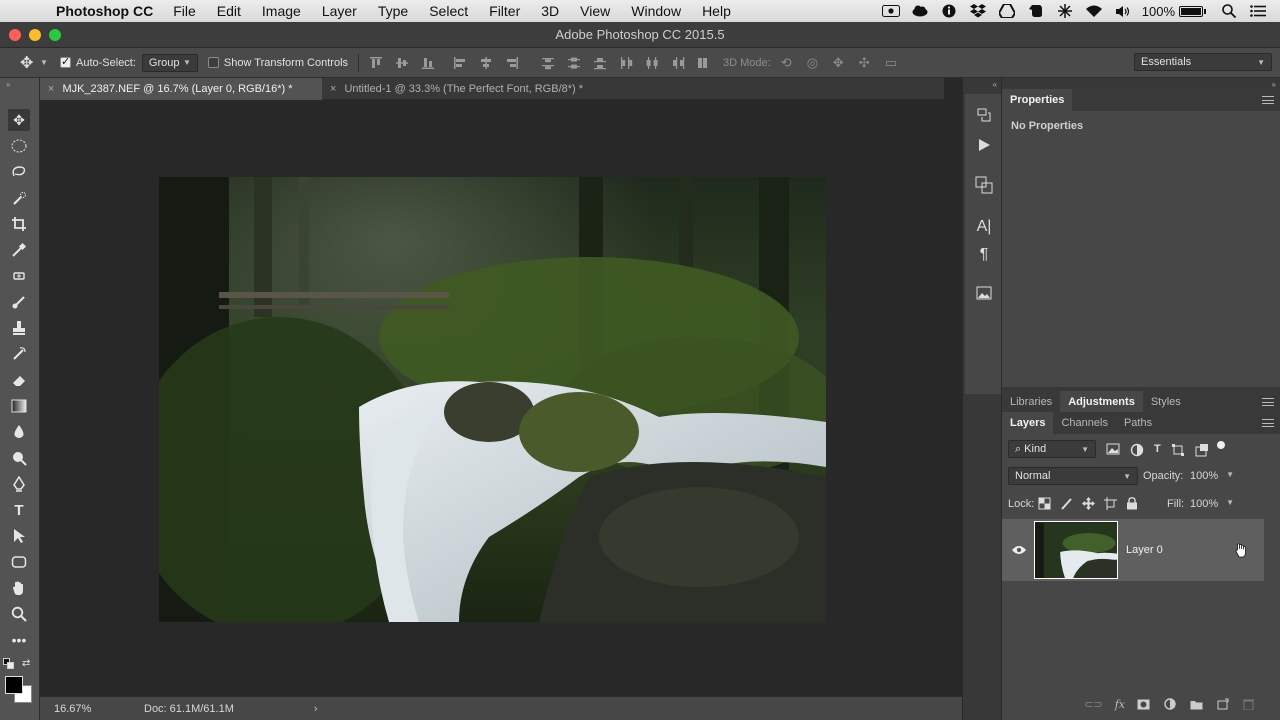  Describe the element at coordinates (99, 709) in the screenshot. I see `zoom-level: 16.67%` at that location.